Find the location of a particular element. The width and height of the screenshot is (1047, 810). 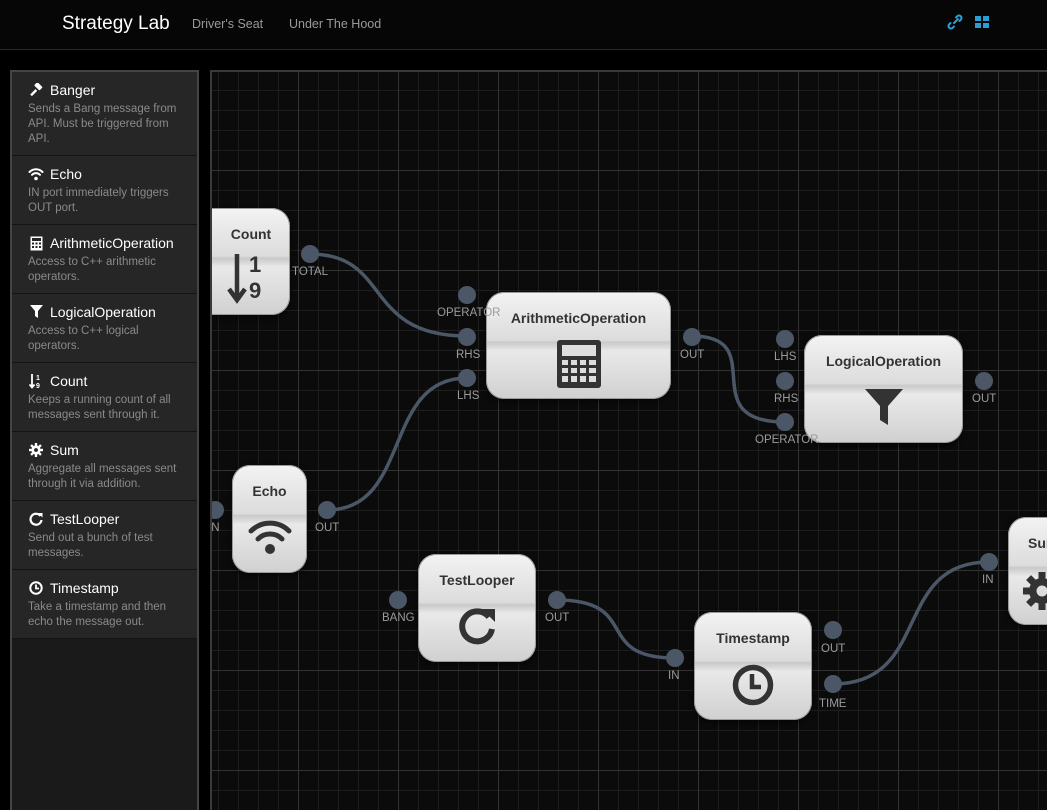

svg-text: 9 is located at coordinates (38, 386).